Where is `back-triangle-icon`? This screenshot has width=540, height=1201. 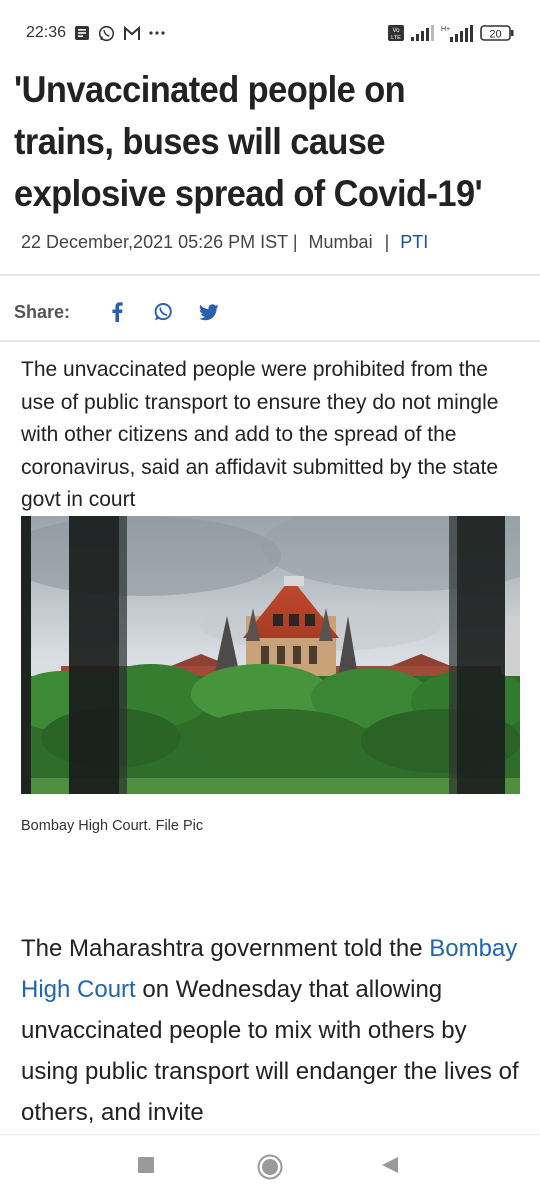 back-triangle-icon is located at coordinates (390, 1165).